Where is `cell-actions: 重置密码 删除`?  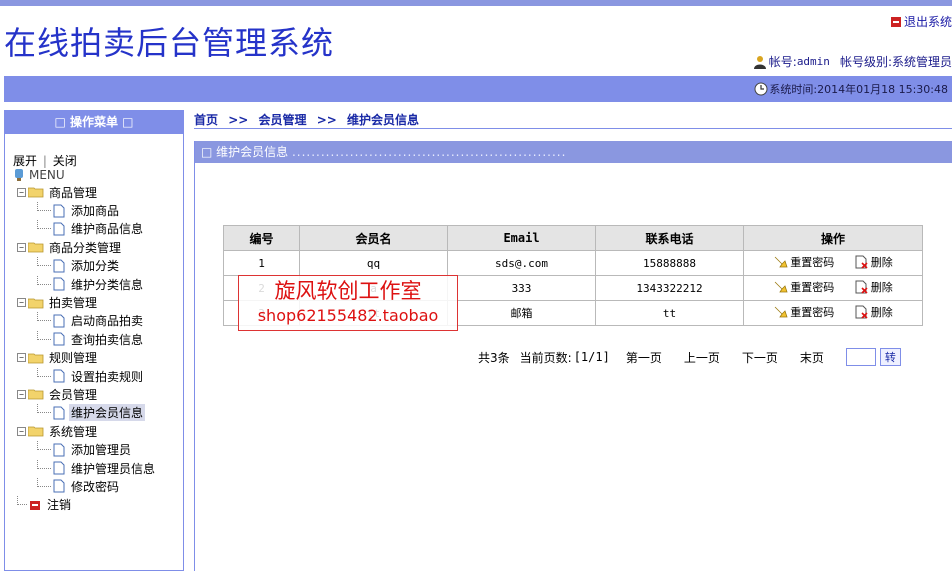
cell-actions: 重置密码 删除 is located at coordinates (833, 288).